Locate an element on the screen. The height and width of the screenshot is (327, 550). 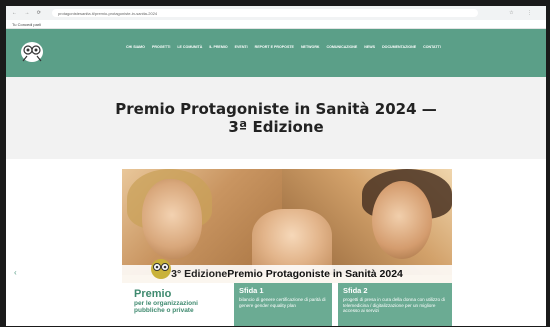
premio-sub1: per le organizzazioni is located at coordinates (166, 303).